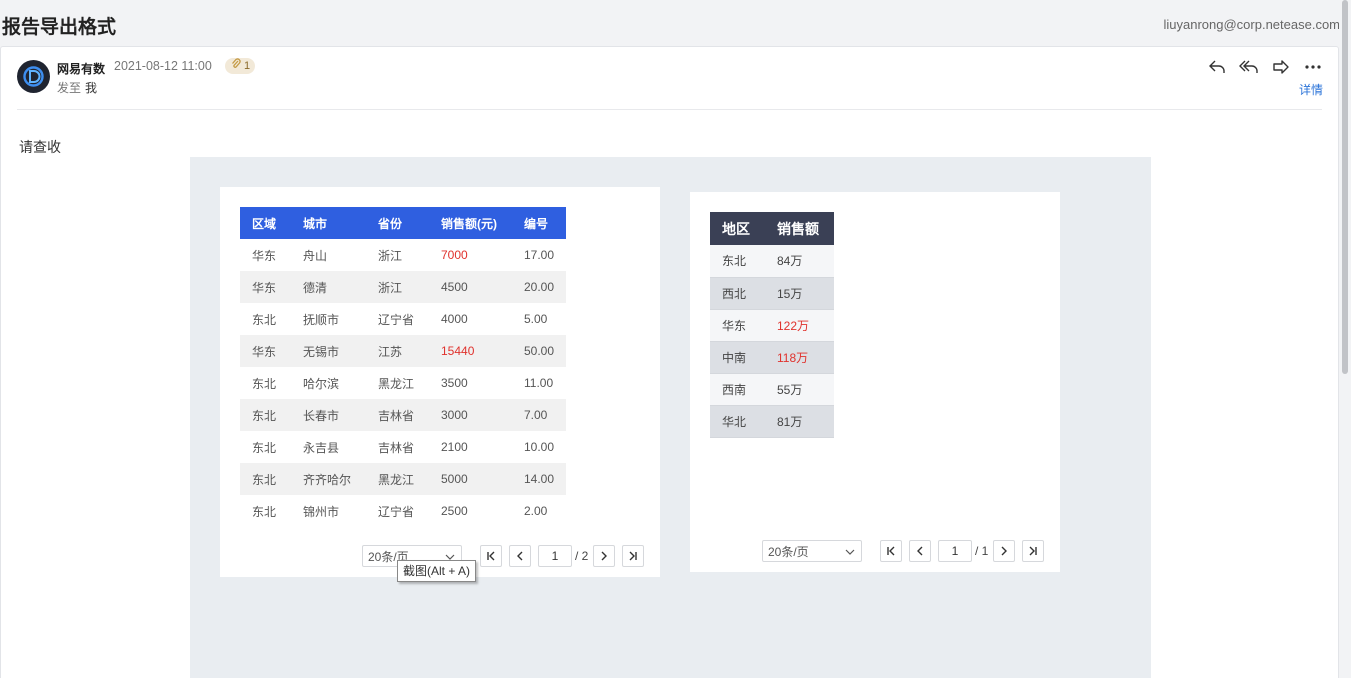  What do you see at coordinates (236, 66) in the screenshot?
I see `paperclip-icon` at bounding box center [236, 66].